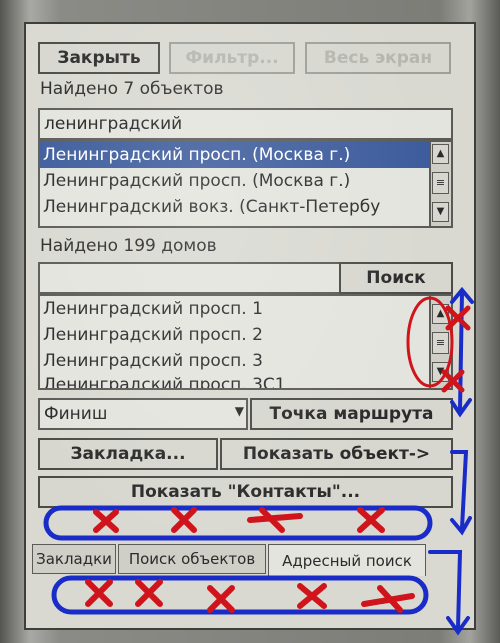 The width and height of the screenshot is (500, 643). I want to click on tab-bookmarks: Закладки, so click(74, 559).